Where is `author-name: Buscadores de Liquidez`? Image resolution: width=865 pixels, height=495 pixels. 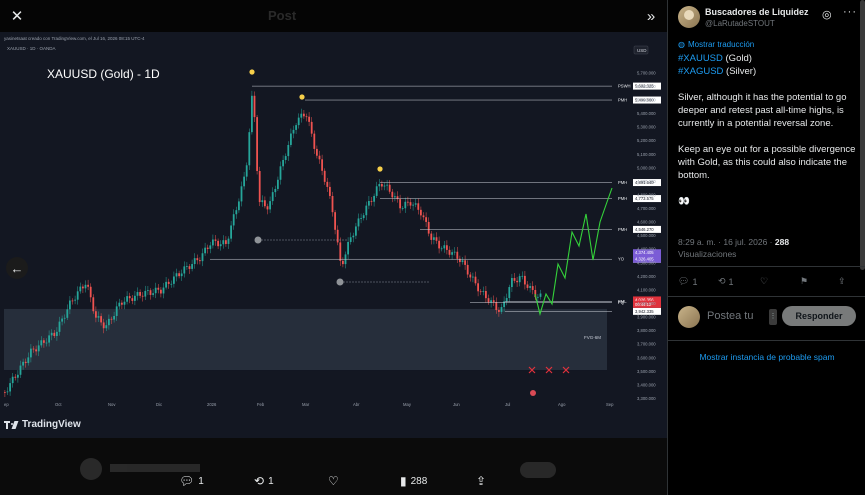
author-name: Buscadores de Liquidez is located at coordinates (757, 12).